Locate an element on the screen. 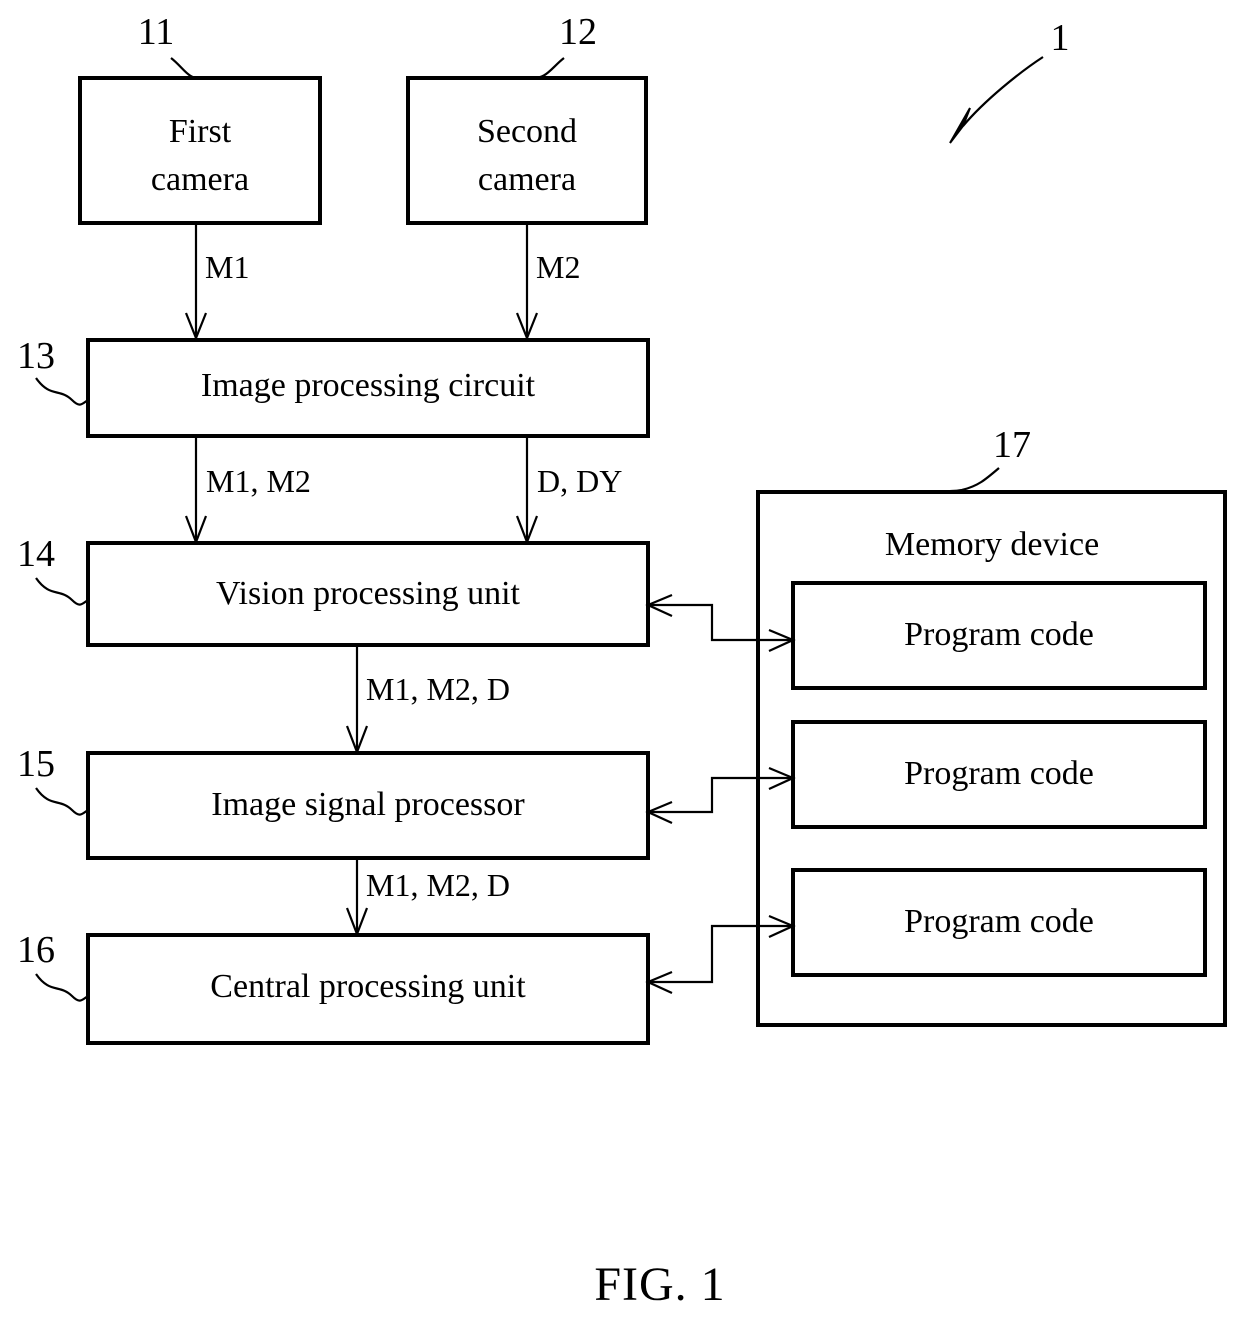 This screenshot has height=1320, width=1240. ref-callout-12: 12 is located at coordinates (563, 45).